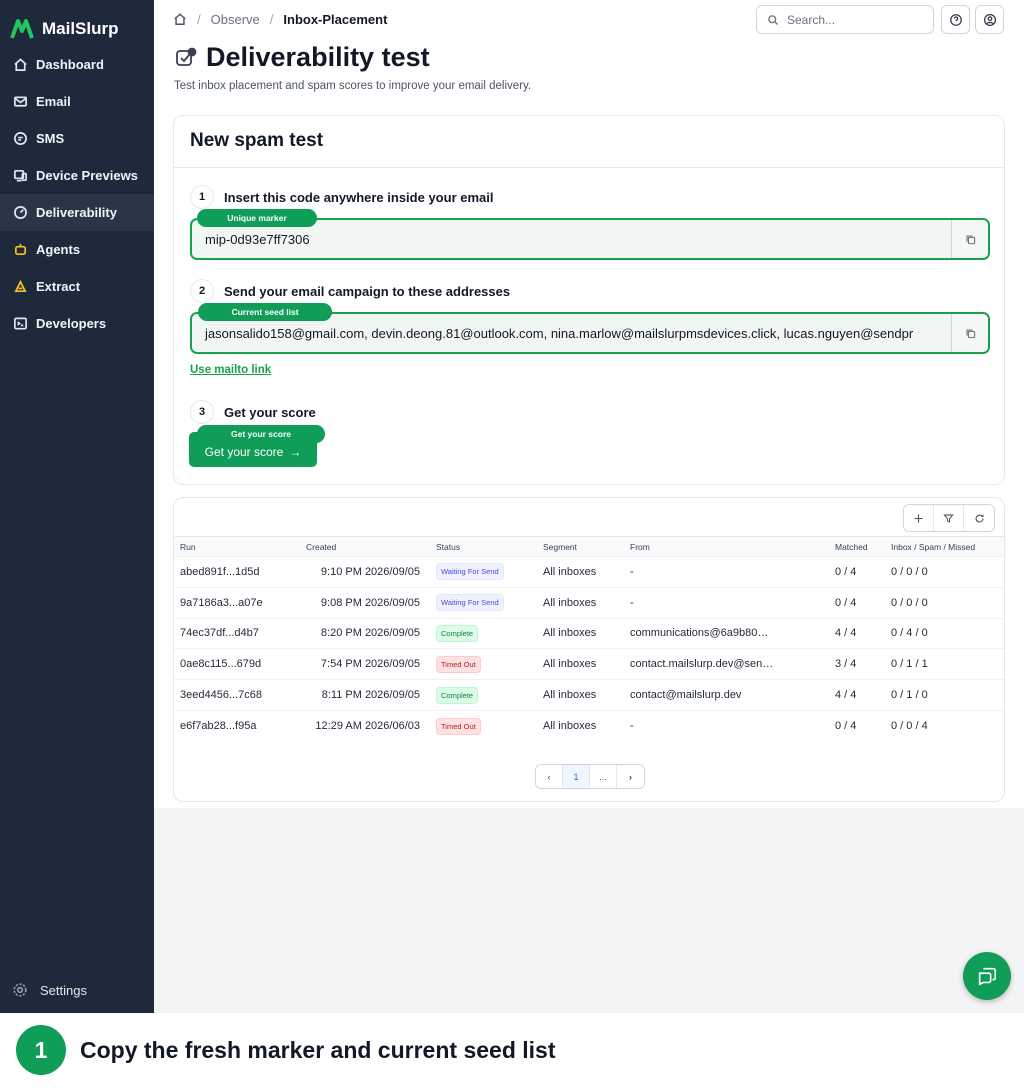 The width and height of the screenshot is (1024, 1087). Describe the element at coordinates (483, 572) in the screenshot. I see `status-cell: Waiting For Send` at that location.